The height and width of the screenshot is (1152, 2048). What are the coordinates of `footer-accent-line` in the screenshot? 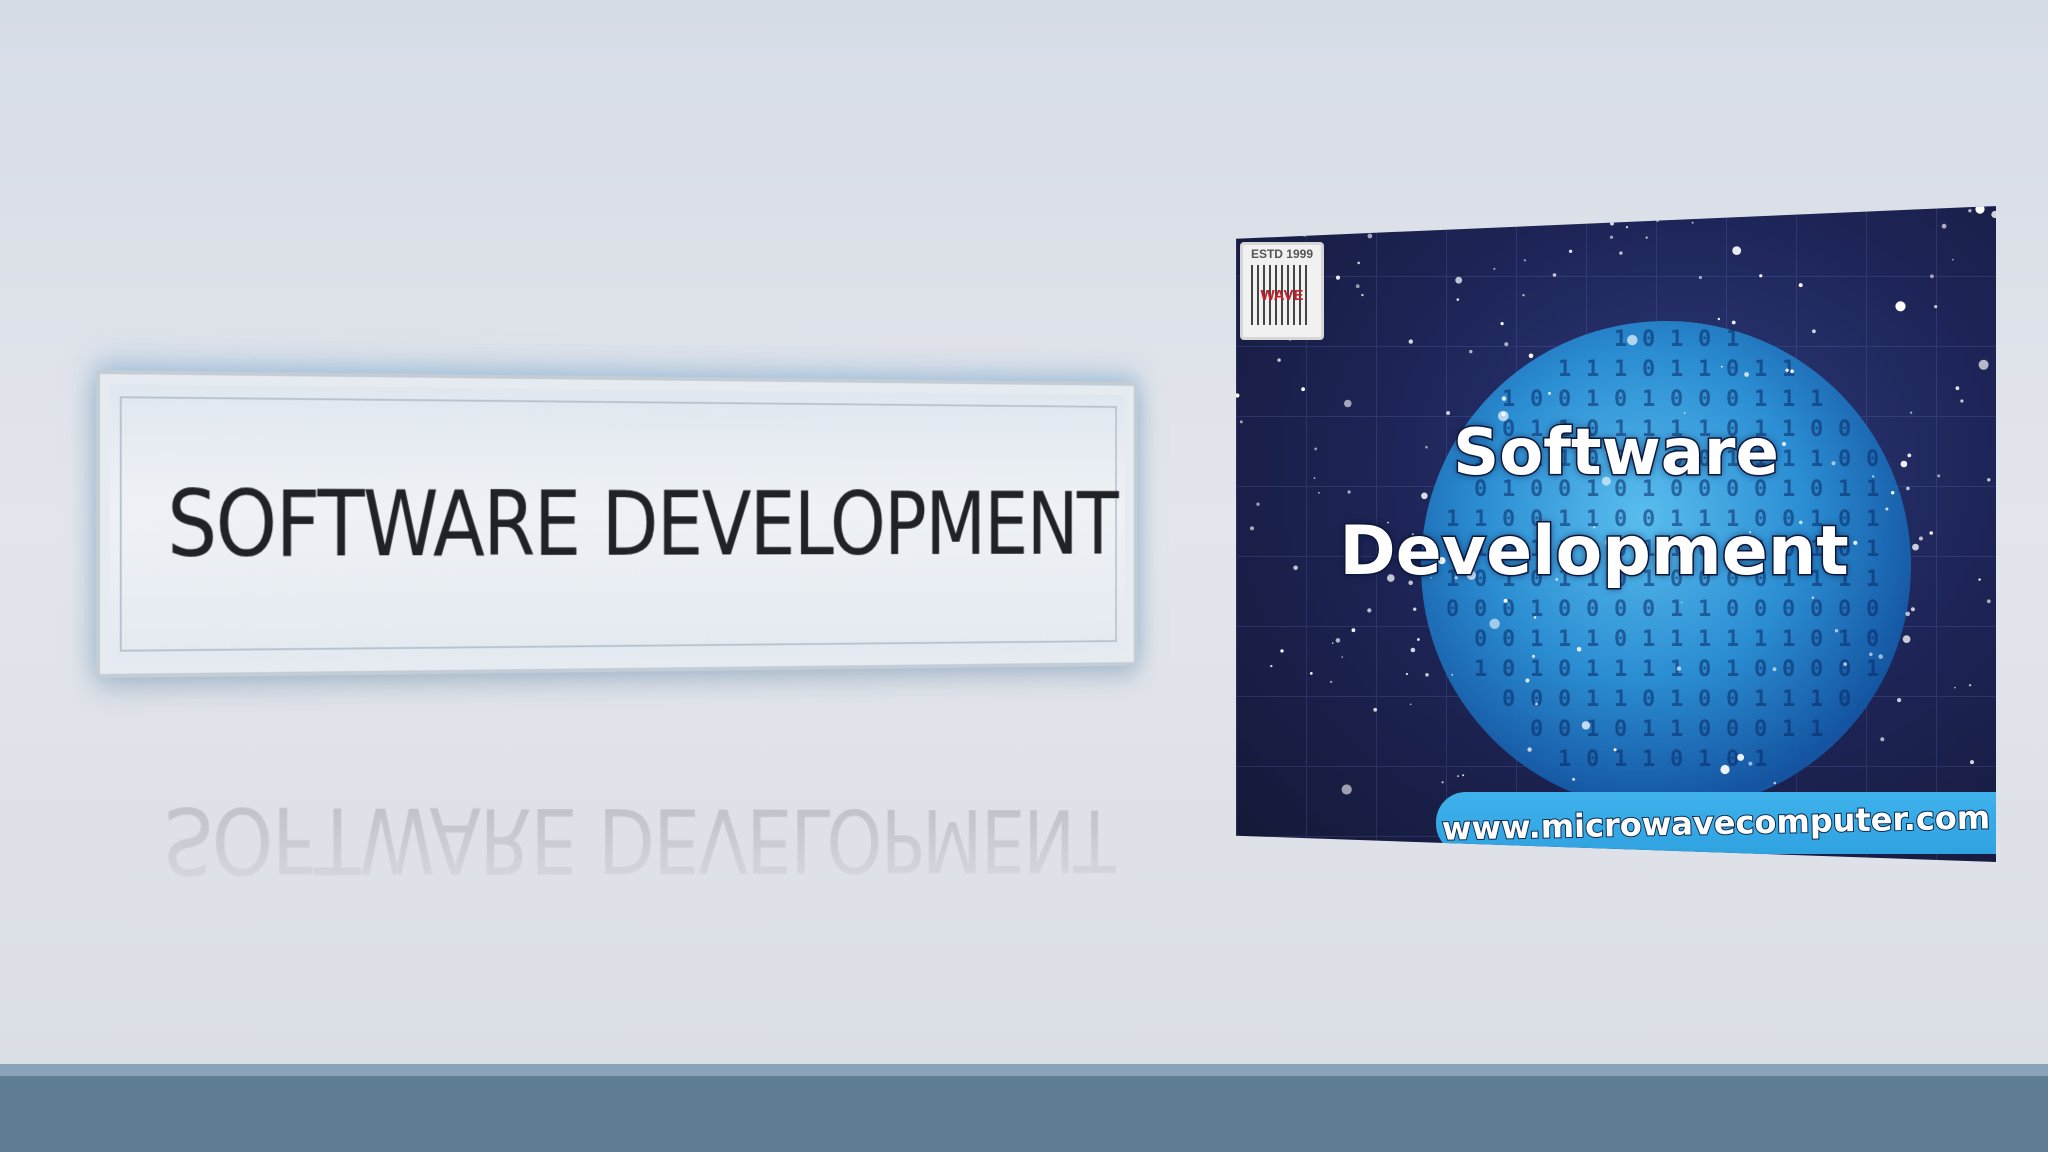 It's located at (1024, 1070).